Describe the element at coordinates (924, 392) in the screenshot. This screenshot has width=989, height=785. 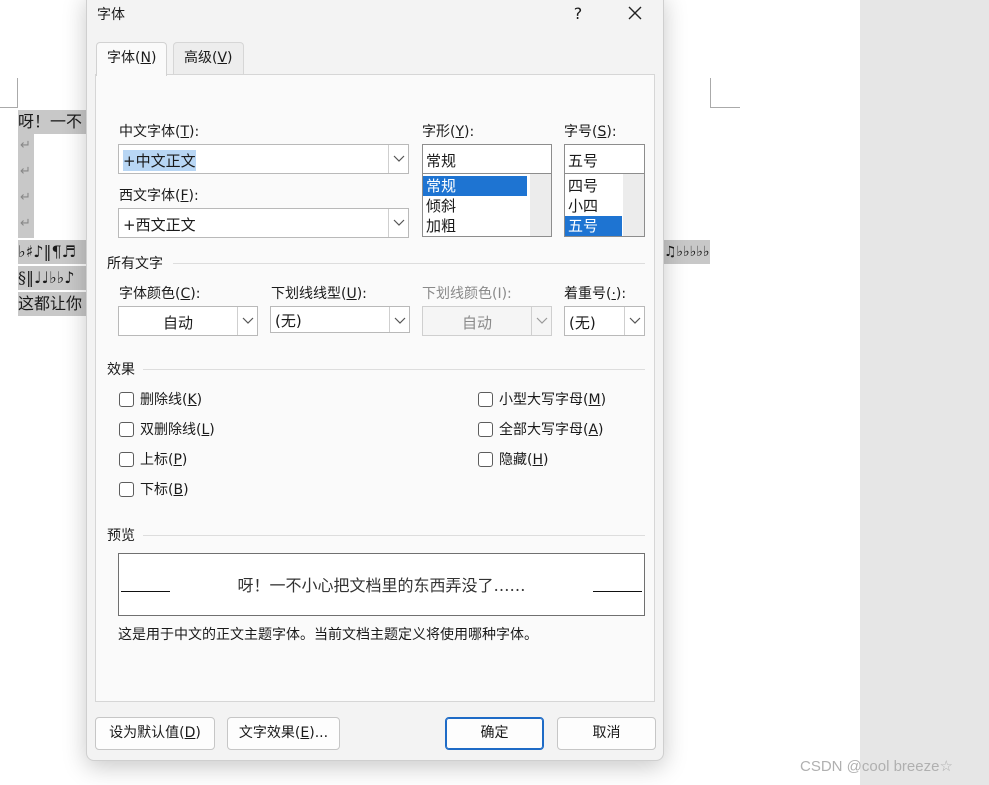
I see `document-margin-area` at that location.